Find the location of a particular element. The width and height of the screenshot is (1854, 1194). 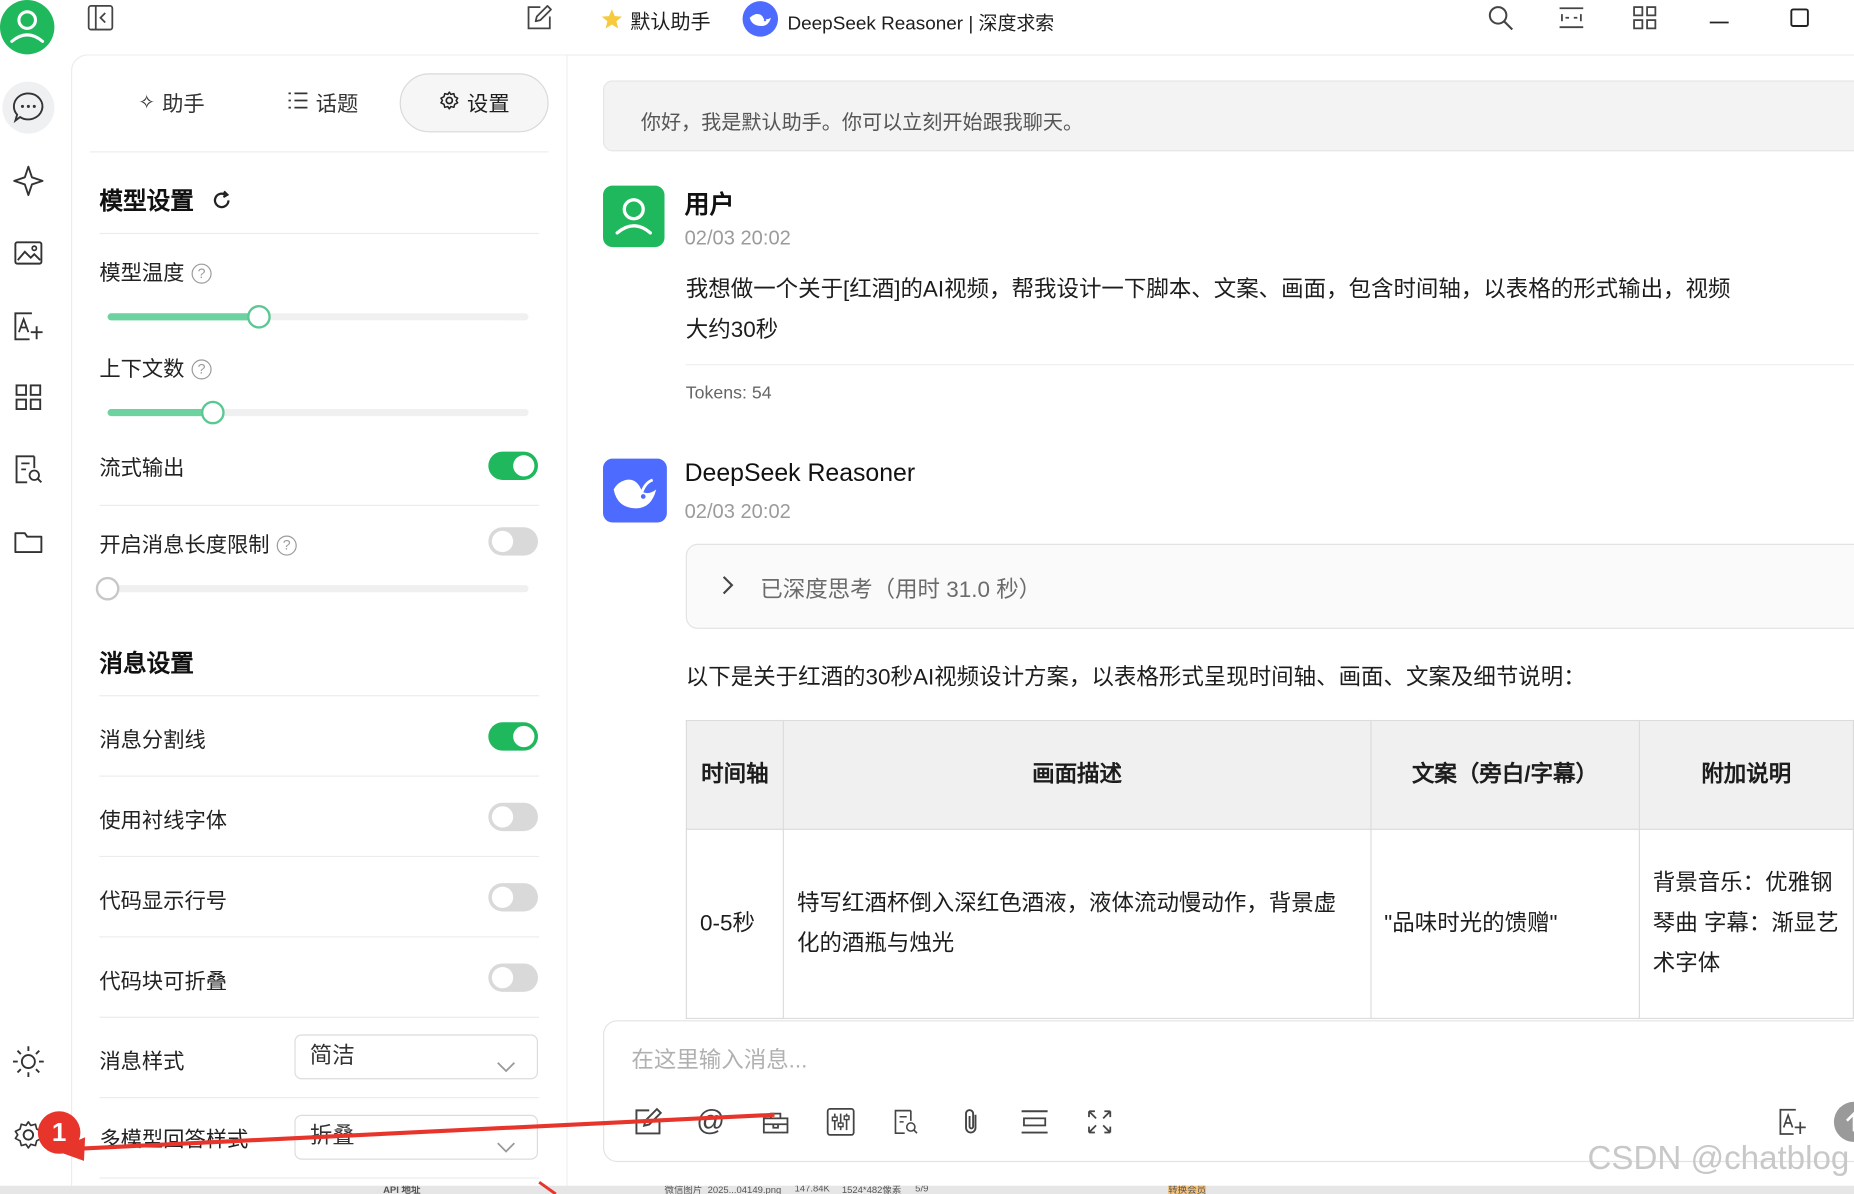

annotation-arrow is located at coordinates (414, 1153).